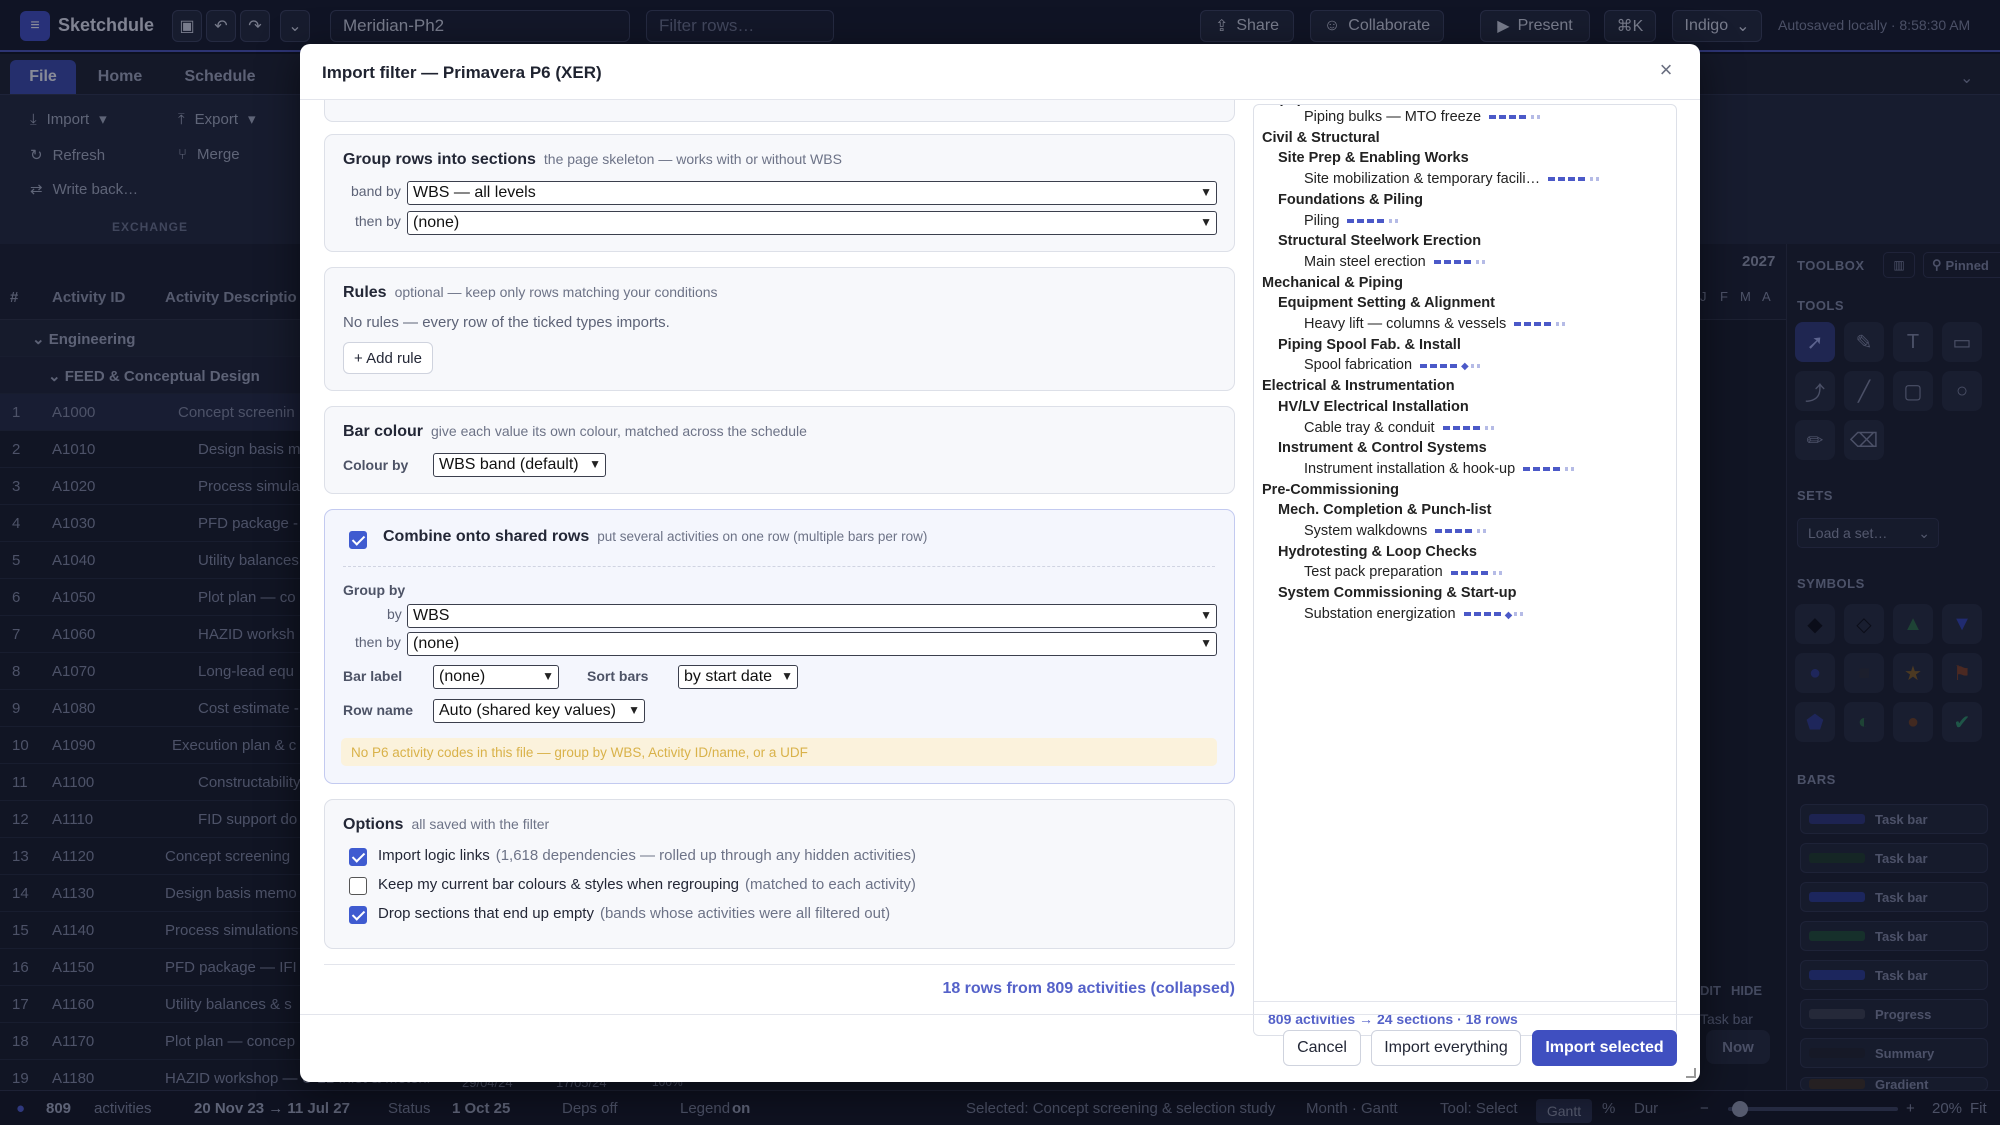  I want to click on row-name-select: Auto (shared key values) ▼, so click(539, 711).